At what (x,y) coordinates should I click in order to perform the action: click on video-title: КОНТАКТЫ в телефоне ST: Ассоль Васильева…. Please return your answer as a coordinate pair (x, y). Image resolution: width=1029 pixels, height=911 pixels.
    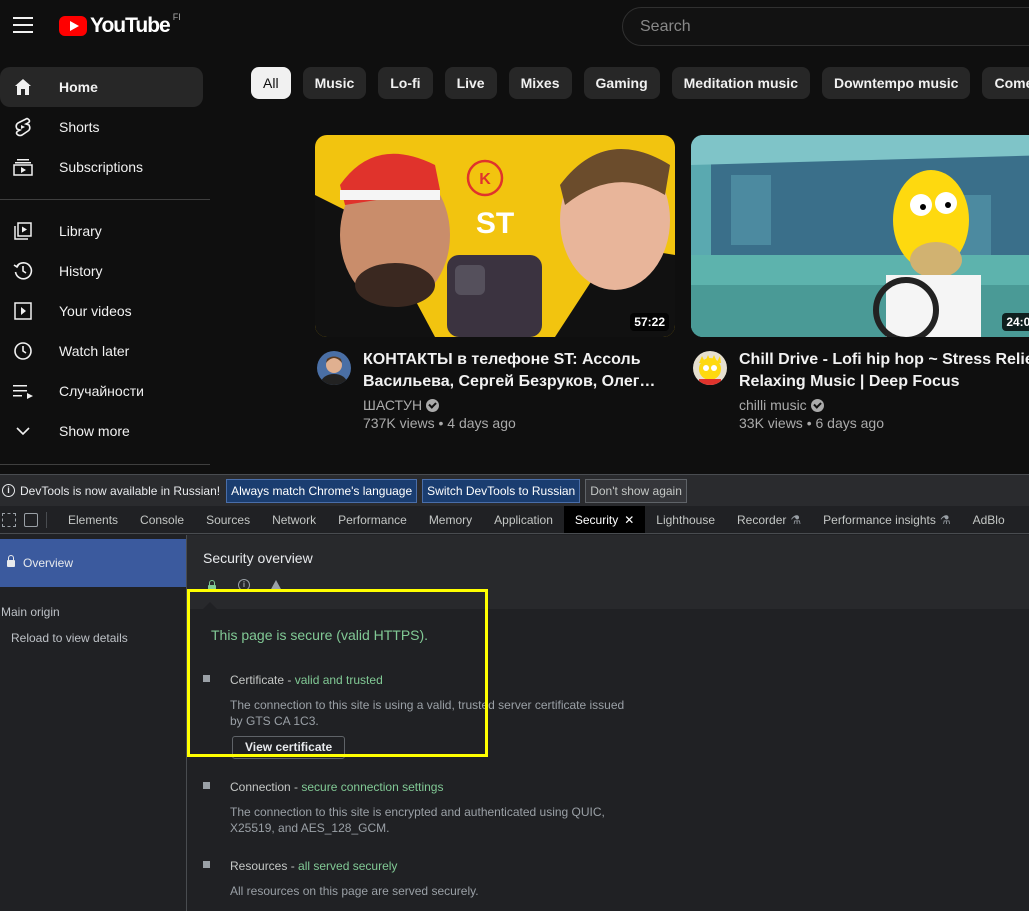
    Looking at the image, I should click on (519, 371).